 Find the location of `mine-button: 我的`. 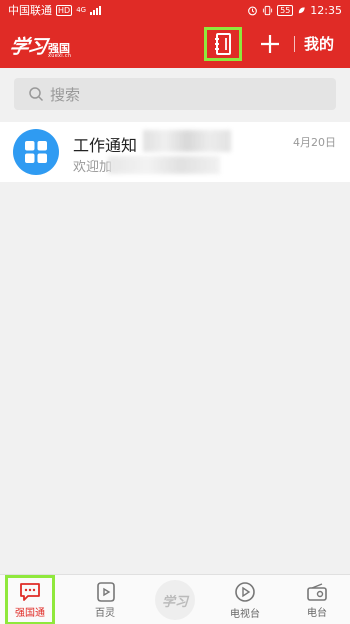

mine-button: 我的 is located at coordinates (319, 43).